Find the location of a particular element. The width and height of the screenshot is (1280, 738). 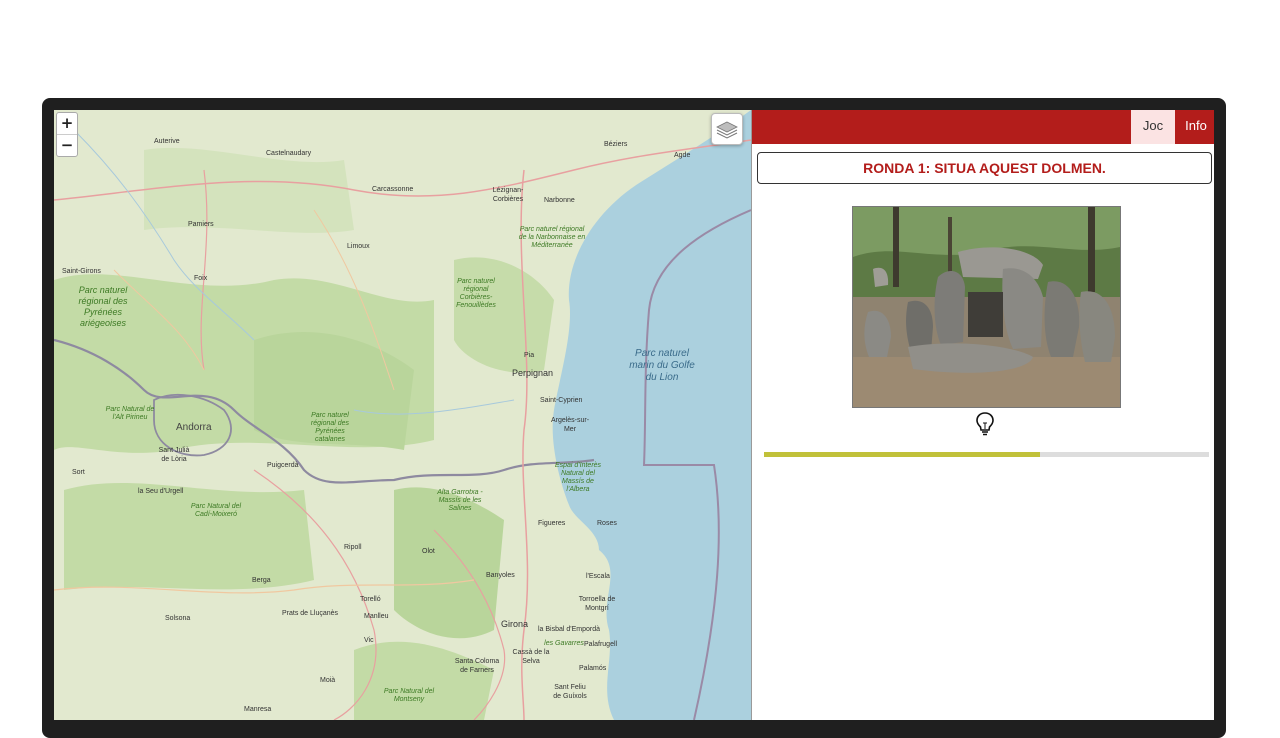

layers-icon is located at coordinates (727, 130).